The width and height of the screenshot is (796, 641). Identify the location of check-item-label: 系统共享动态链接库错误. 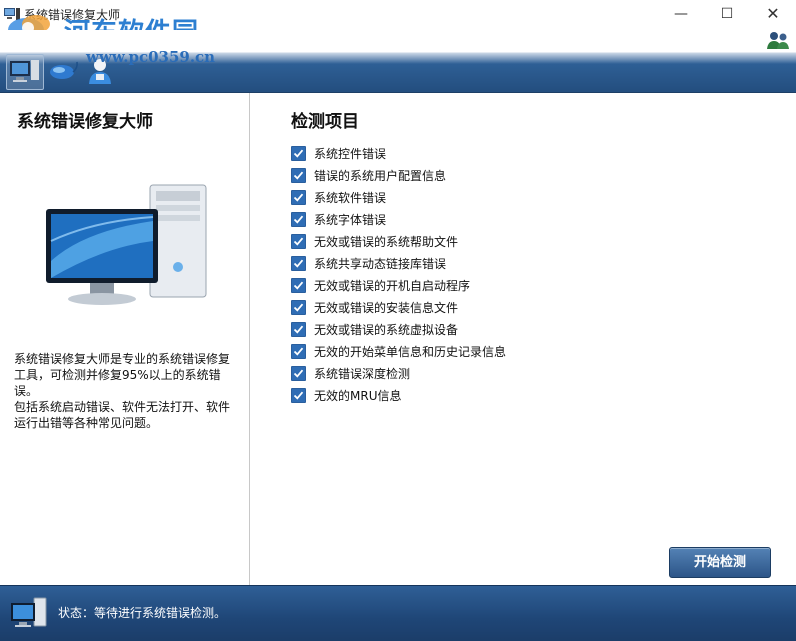
(380, 263).